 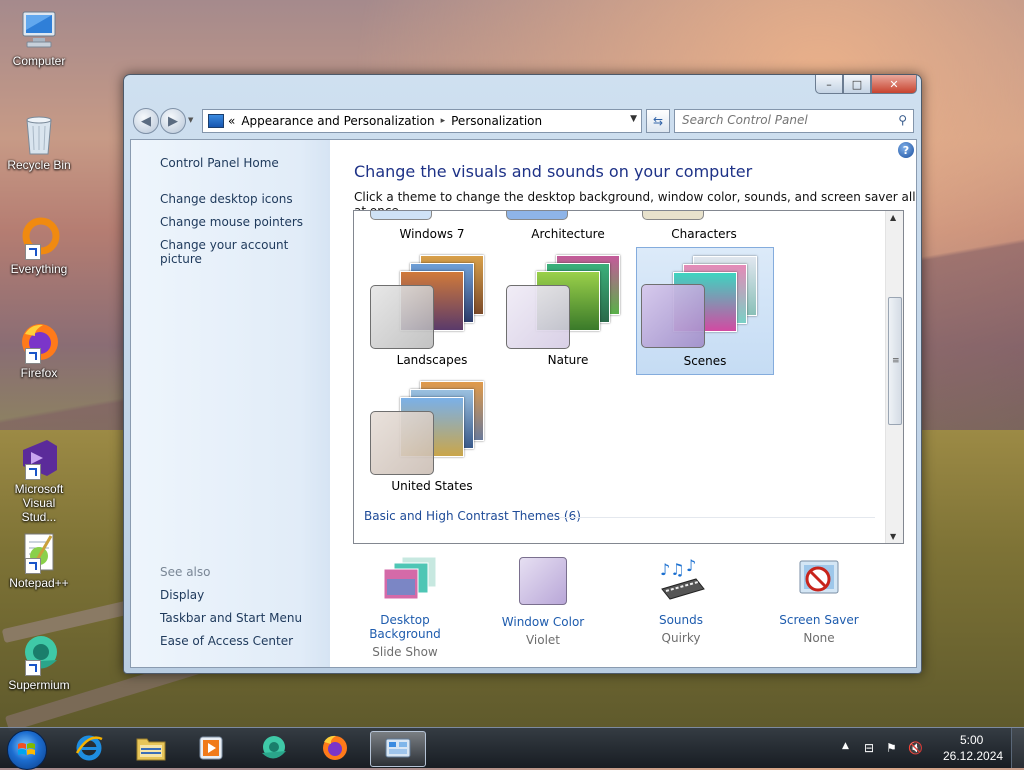 I want to click on address-dropdown-icon: ▼, so click(x=633, y=119).